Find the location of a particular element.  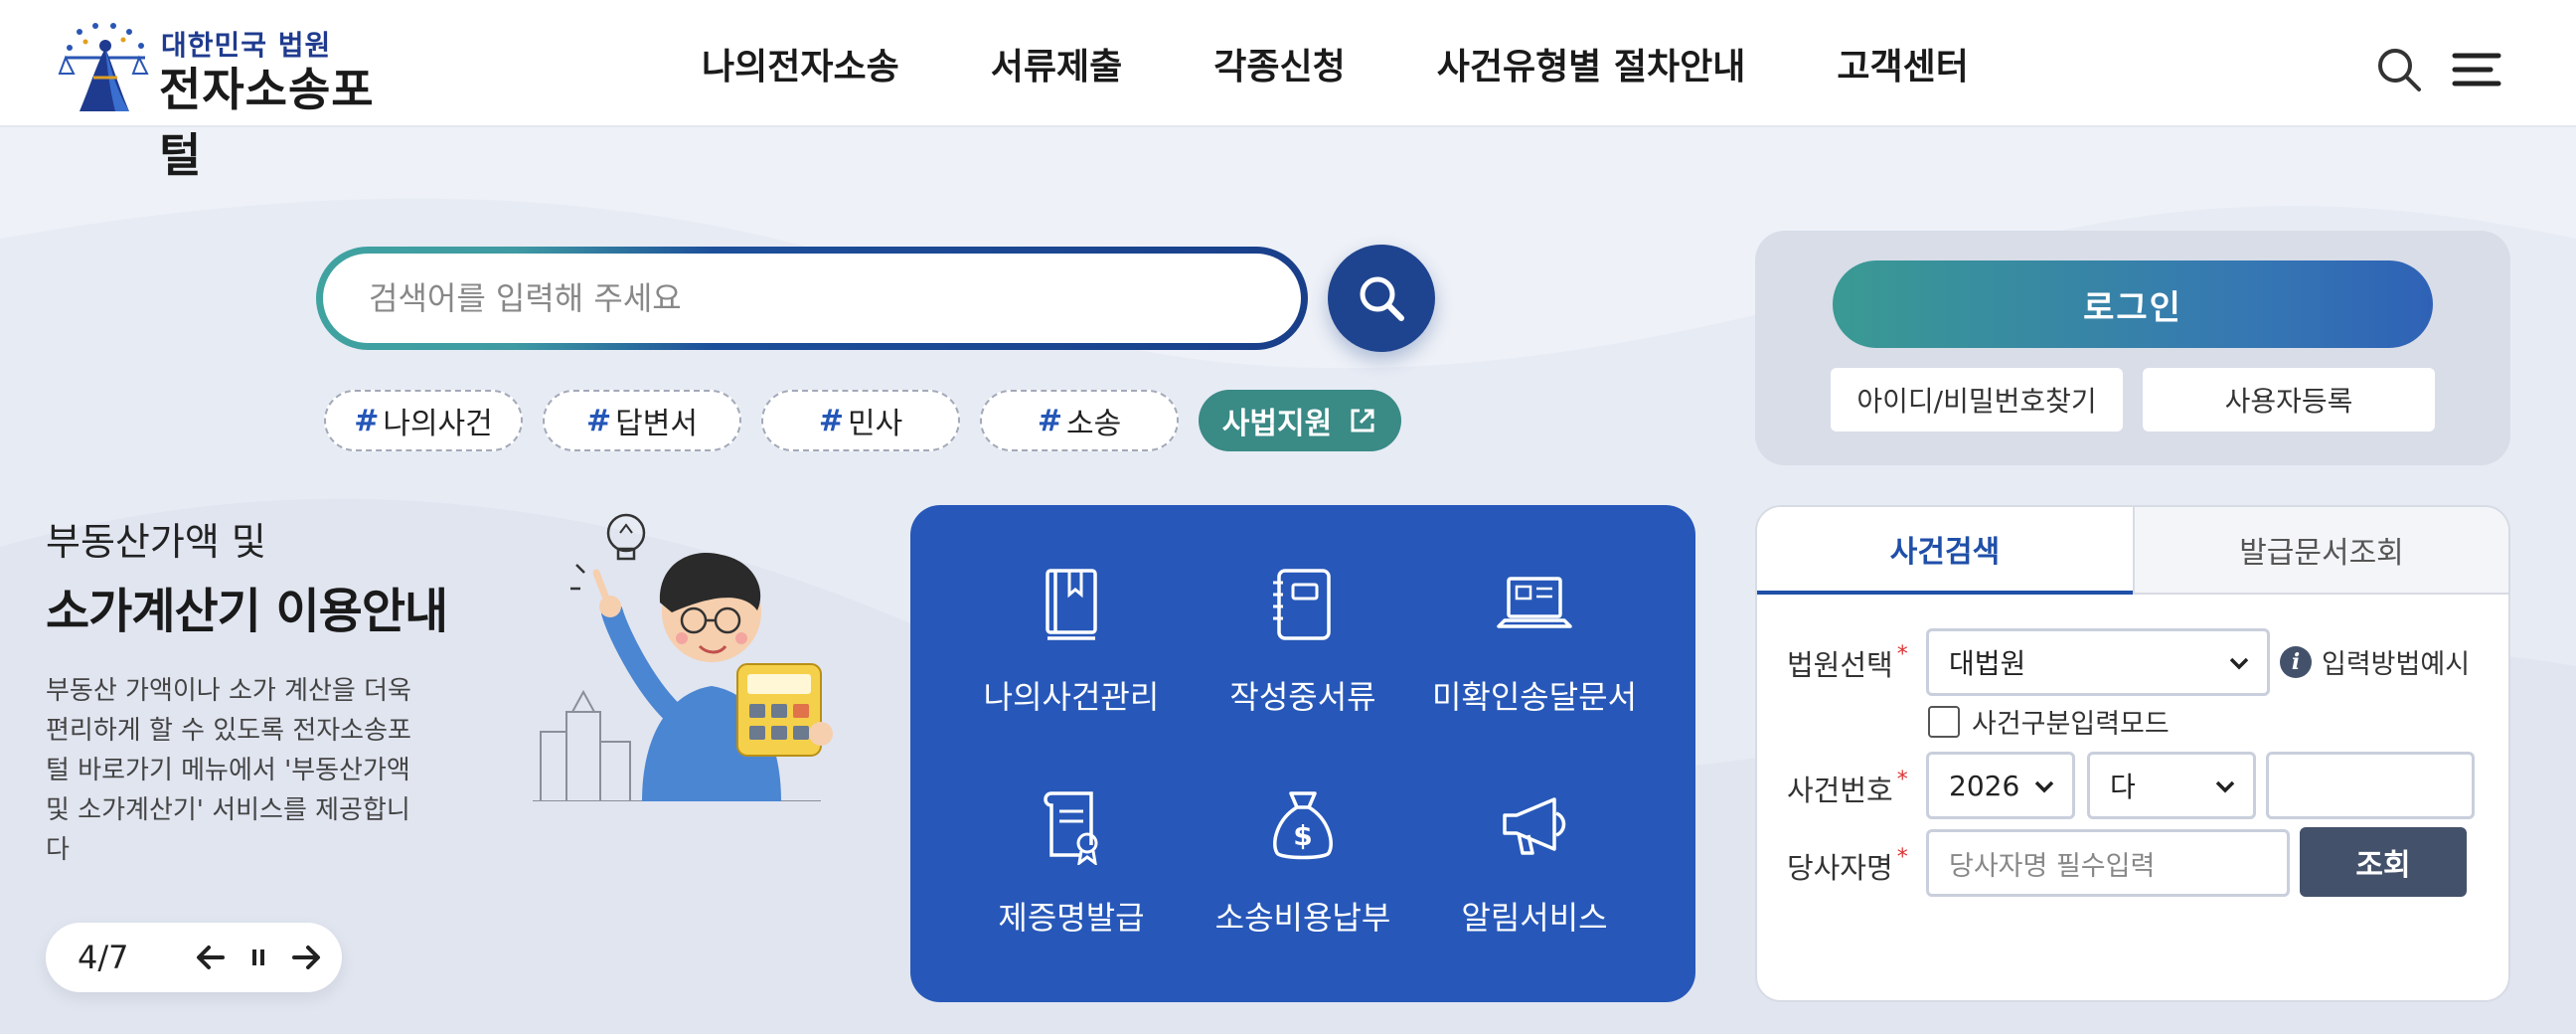

court-emblem-icon is located at coordinates (103, 67).